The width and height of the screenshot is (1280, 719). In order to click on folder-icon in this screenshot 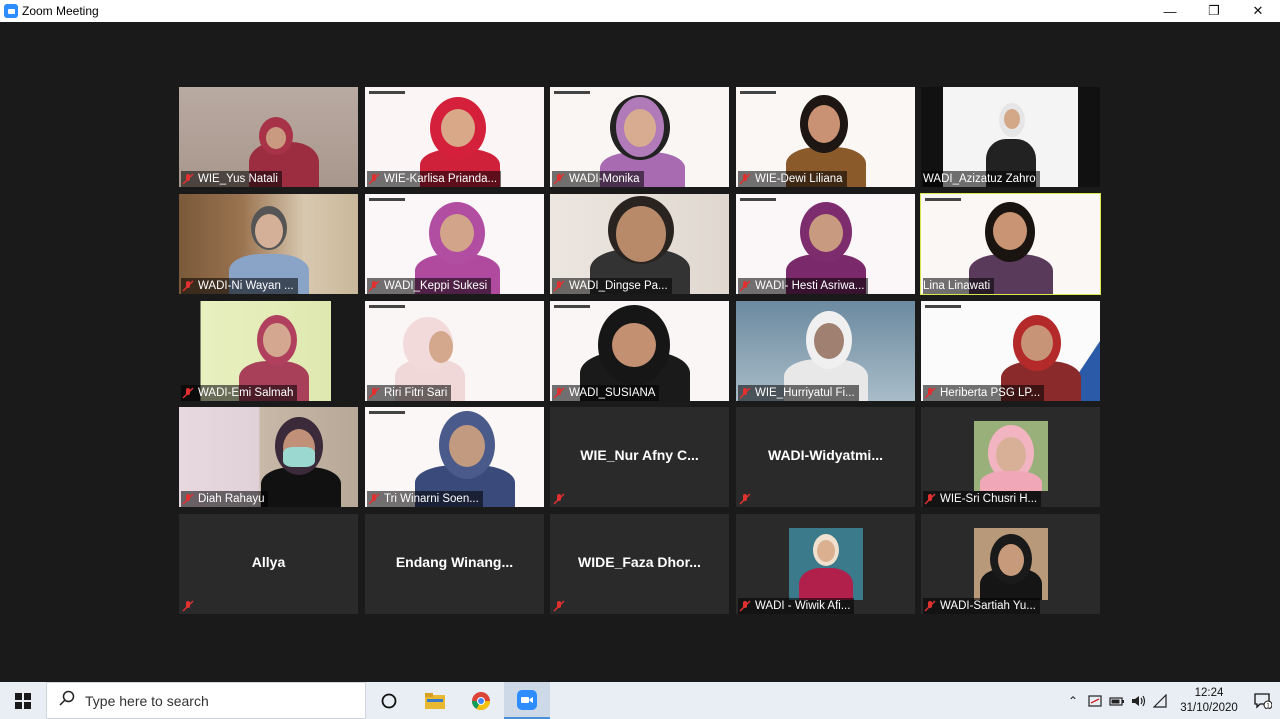, I will do `click(435, 700)`.